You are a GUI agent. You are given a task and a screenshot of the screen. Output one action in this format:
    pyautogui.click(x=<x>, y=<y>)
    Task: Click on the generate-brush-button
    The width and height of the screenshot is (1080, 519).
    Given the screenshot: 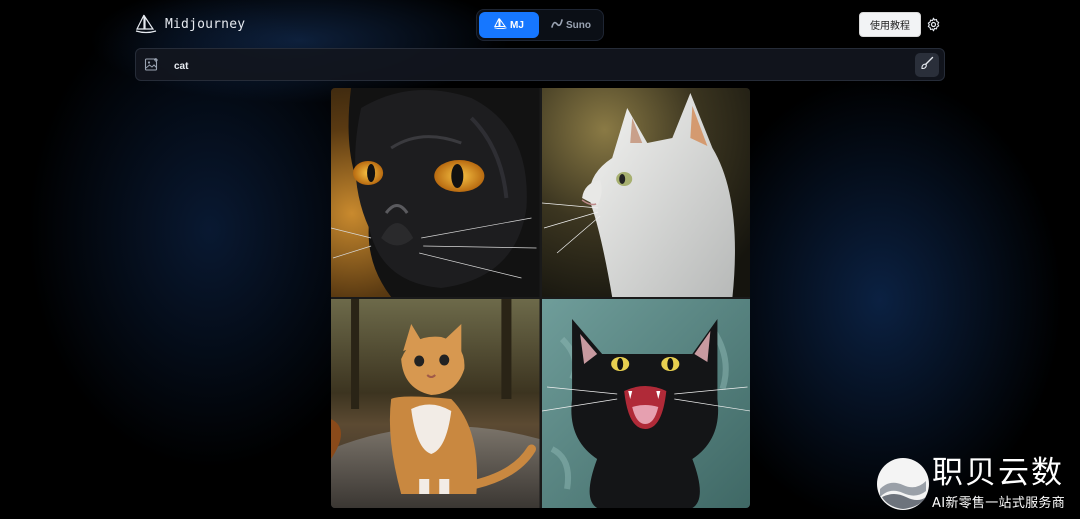 What is the action you would take?
    pyautogui.click(x=927, y=65)
    